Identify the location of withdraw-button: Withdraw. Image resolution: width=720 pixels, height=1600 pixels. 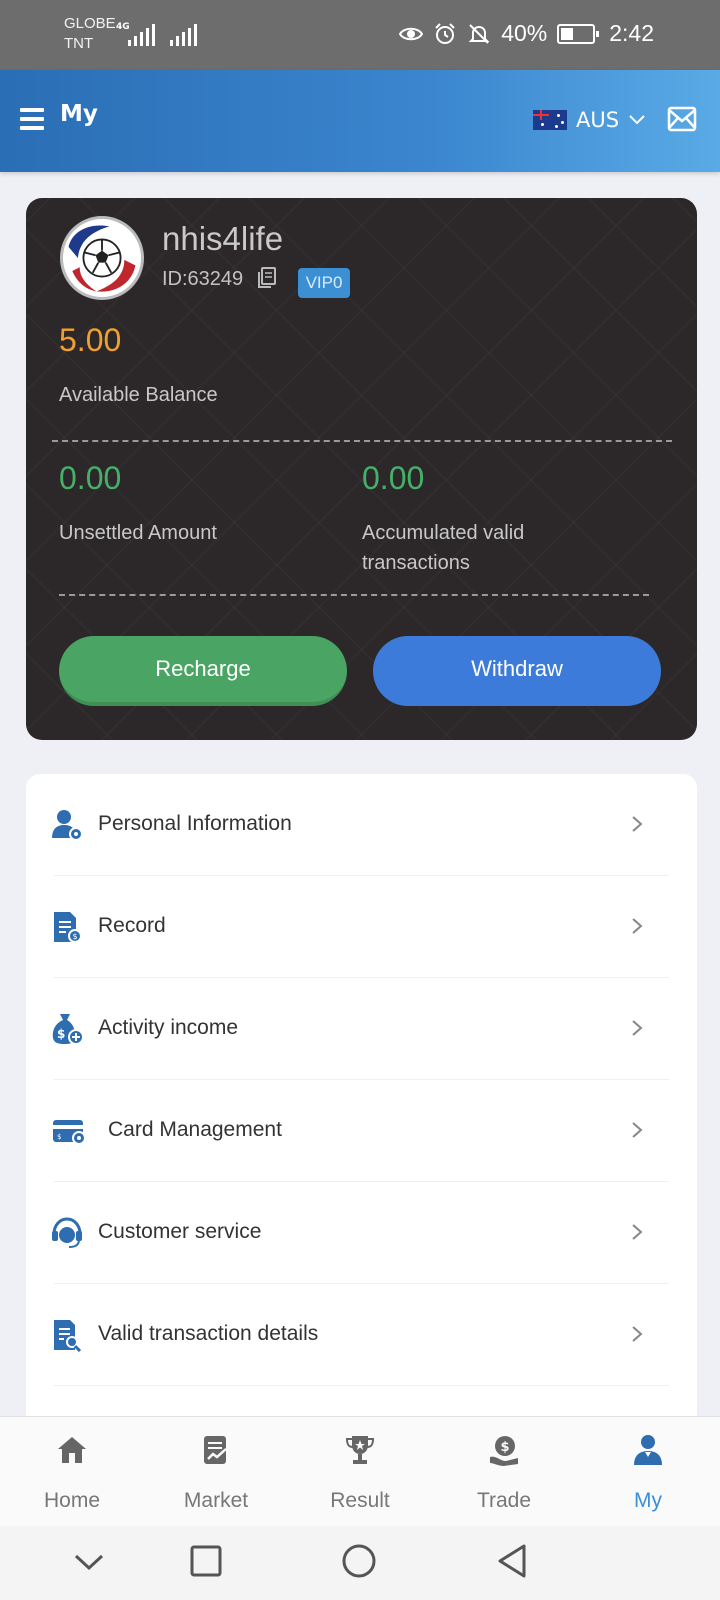
(517, 671).